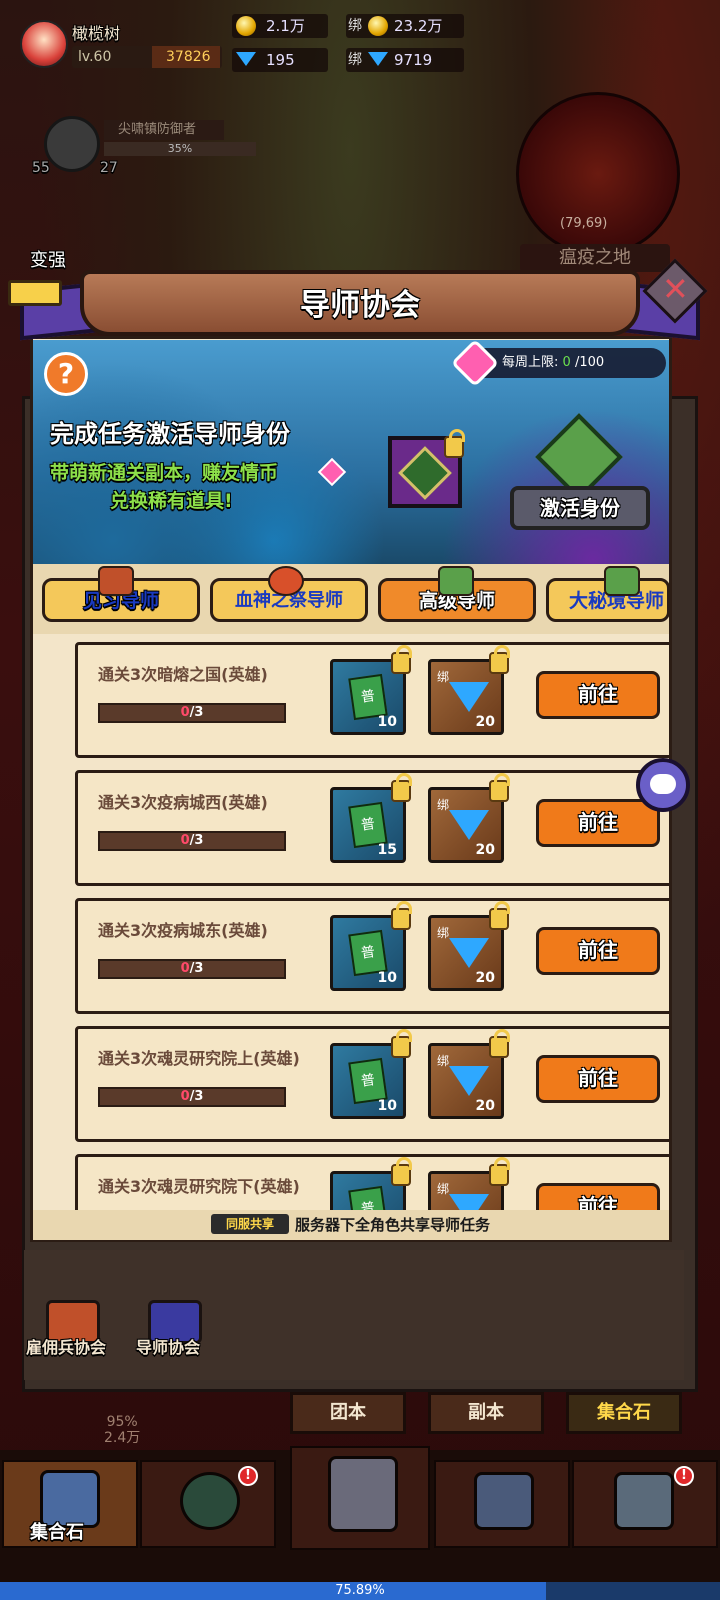 The height and width of the screenshot is (1600, 720). Describe the element at coordinates (122, 1430) in the screenshot. I see `left-stats: 95% 2.4万` at that location.